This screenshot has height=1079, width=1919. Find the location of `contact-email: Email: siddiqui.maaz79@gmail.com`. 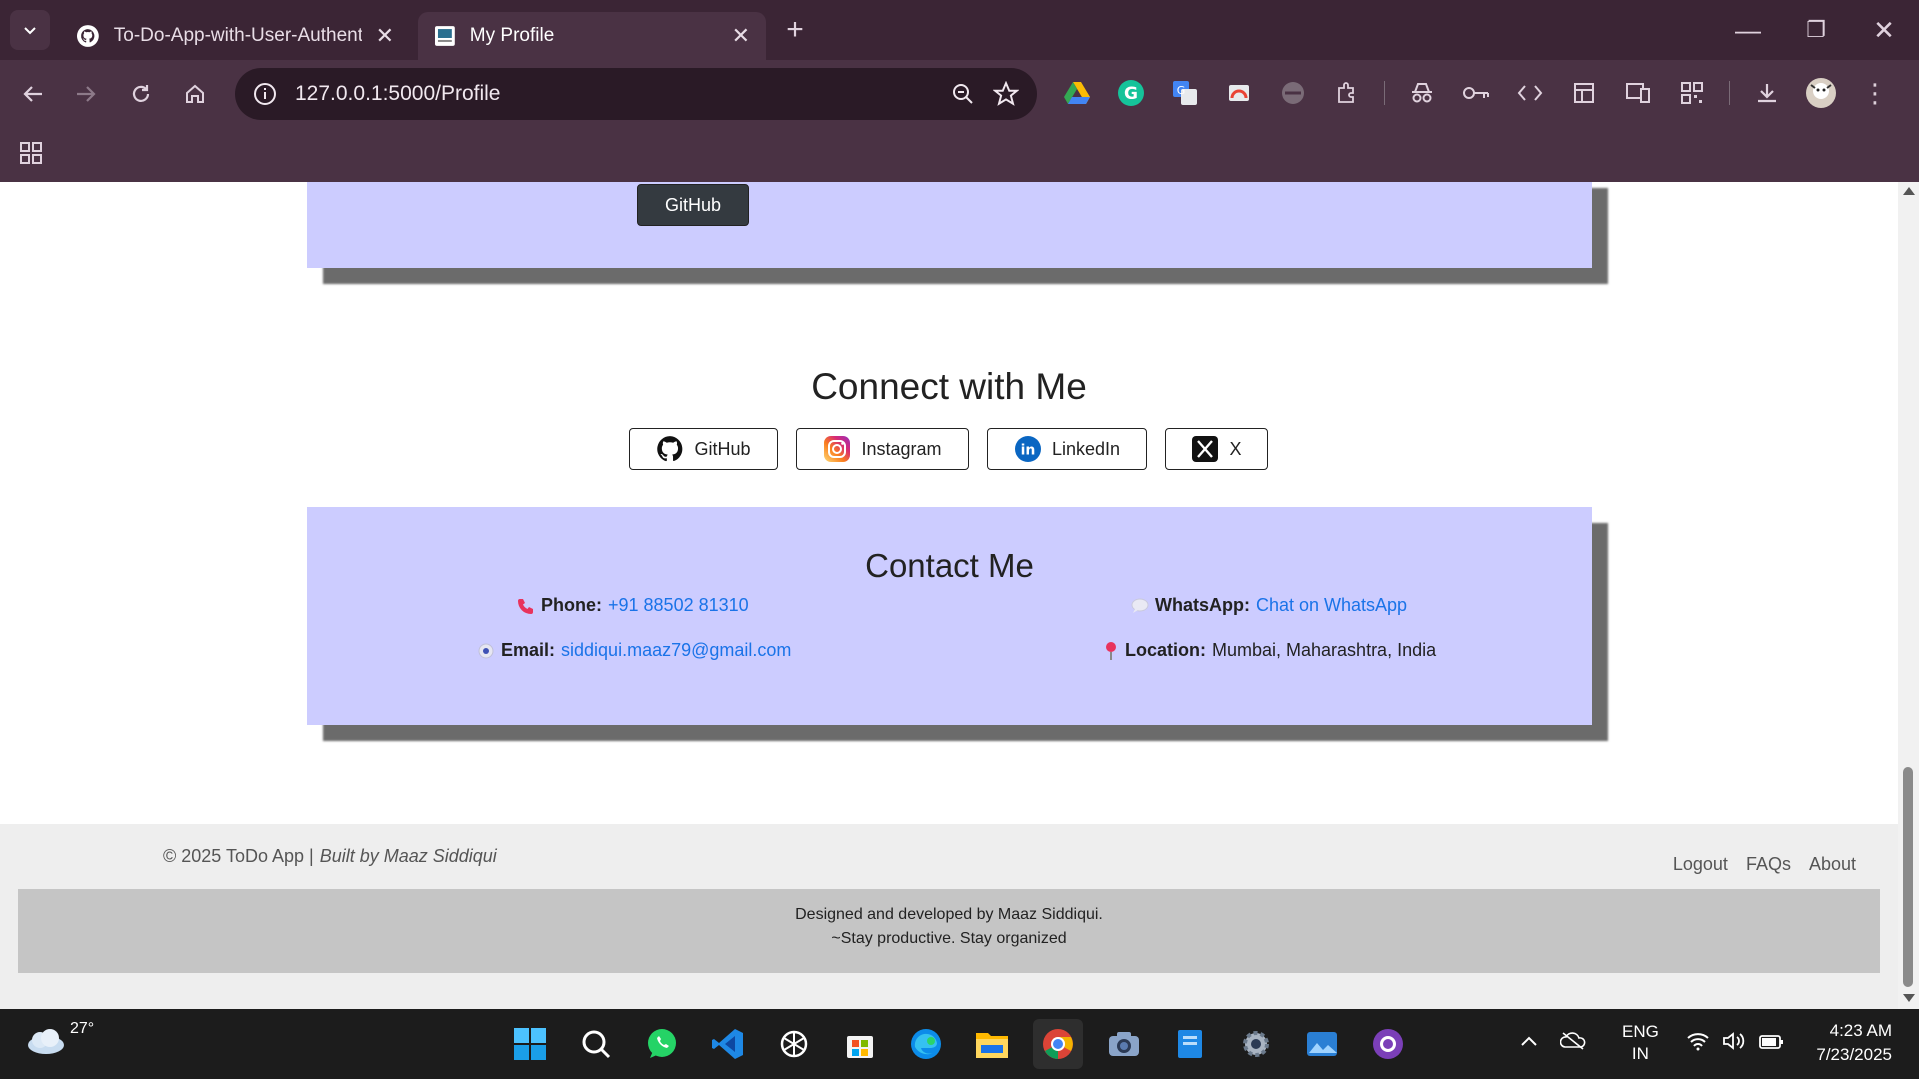

contact-email: Email: siddiqui.maaz79@gmail.com is located at coordinates (634, 650).